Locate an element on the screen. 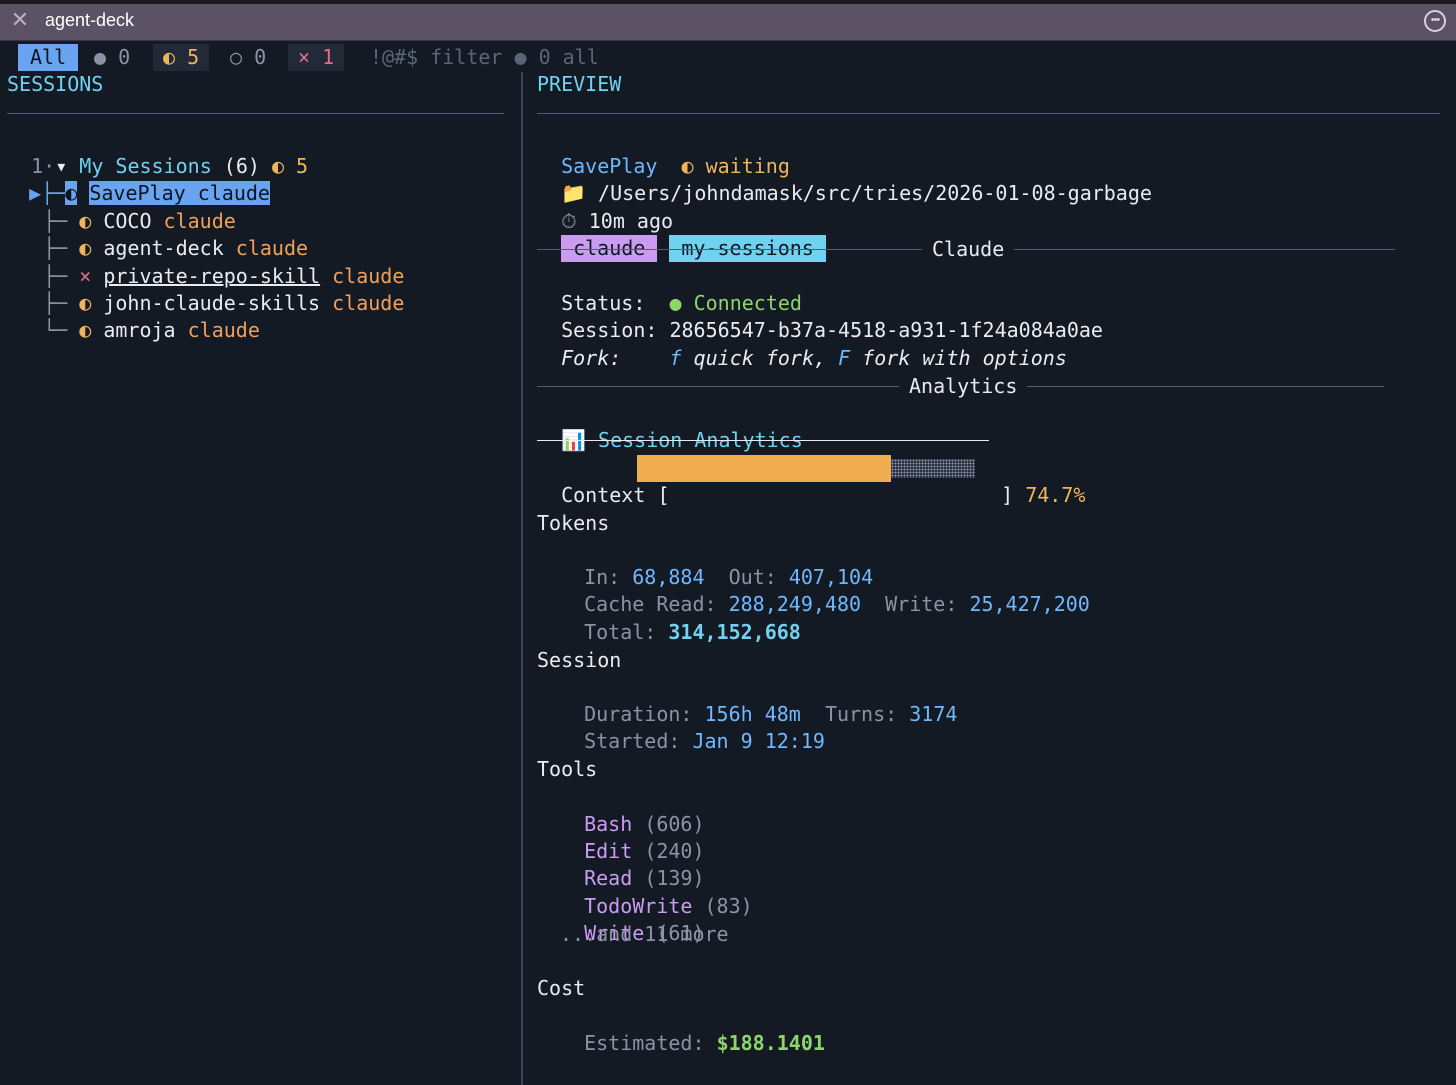 The image size is (1456, 1085). tool-item: Bash (606) is located at coordinates (632, 810).